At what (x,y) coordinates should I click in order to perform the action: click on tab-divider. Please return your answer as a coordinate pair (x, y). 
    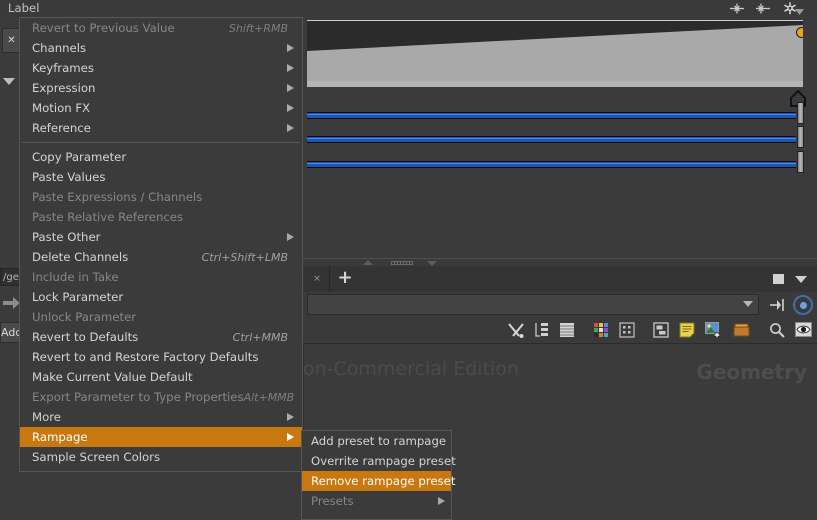
    Looking at the image, I should click on (329, 279).